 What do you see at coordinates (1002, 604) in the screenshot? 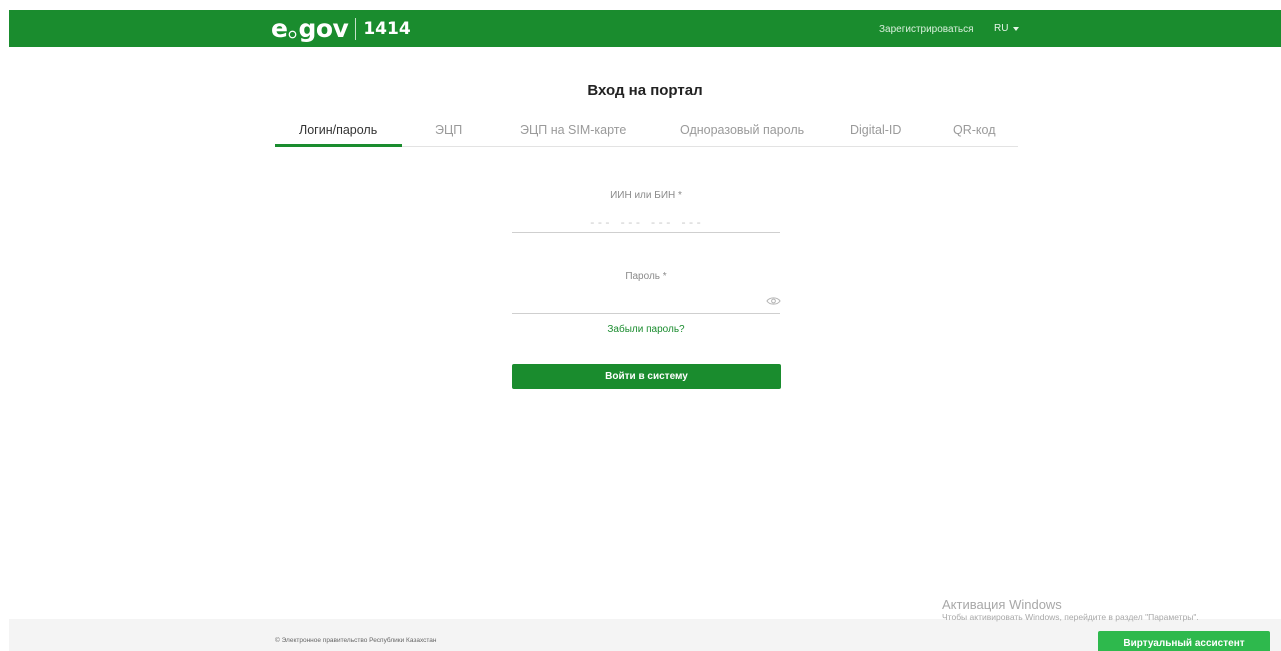
I see `watermark-title: Активация Windows` at bounding box center [1002, 604].